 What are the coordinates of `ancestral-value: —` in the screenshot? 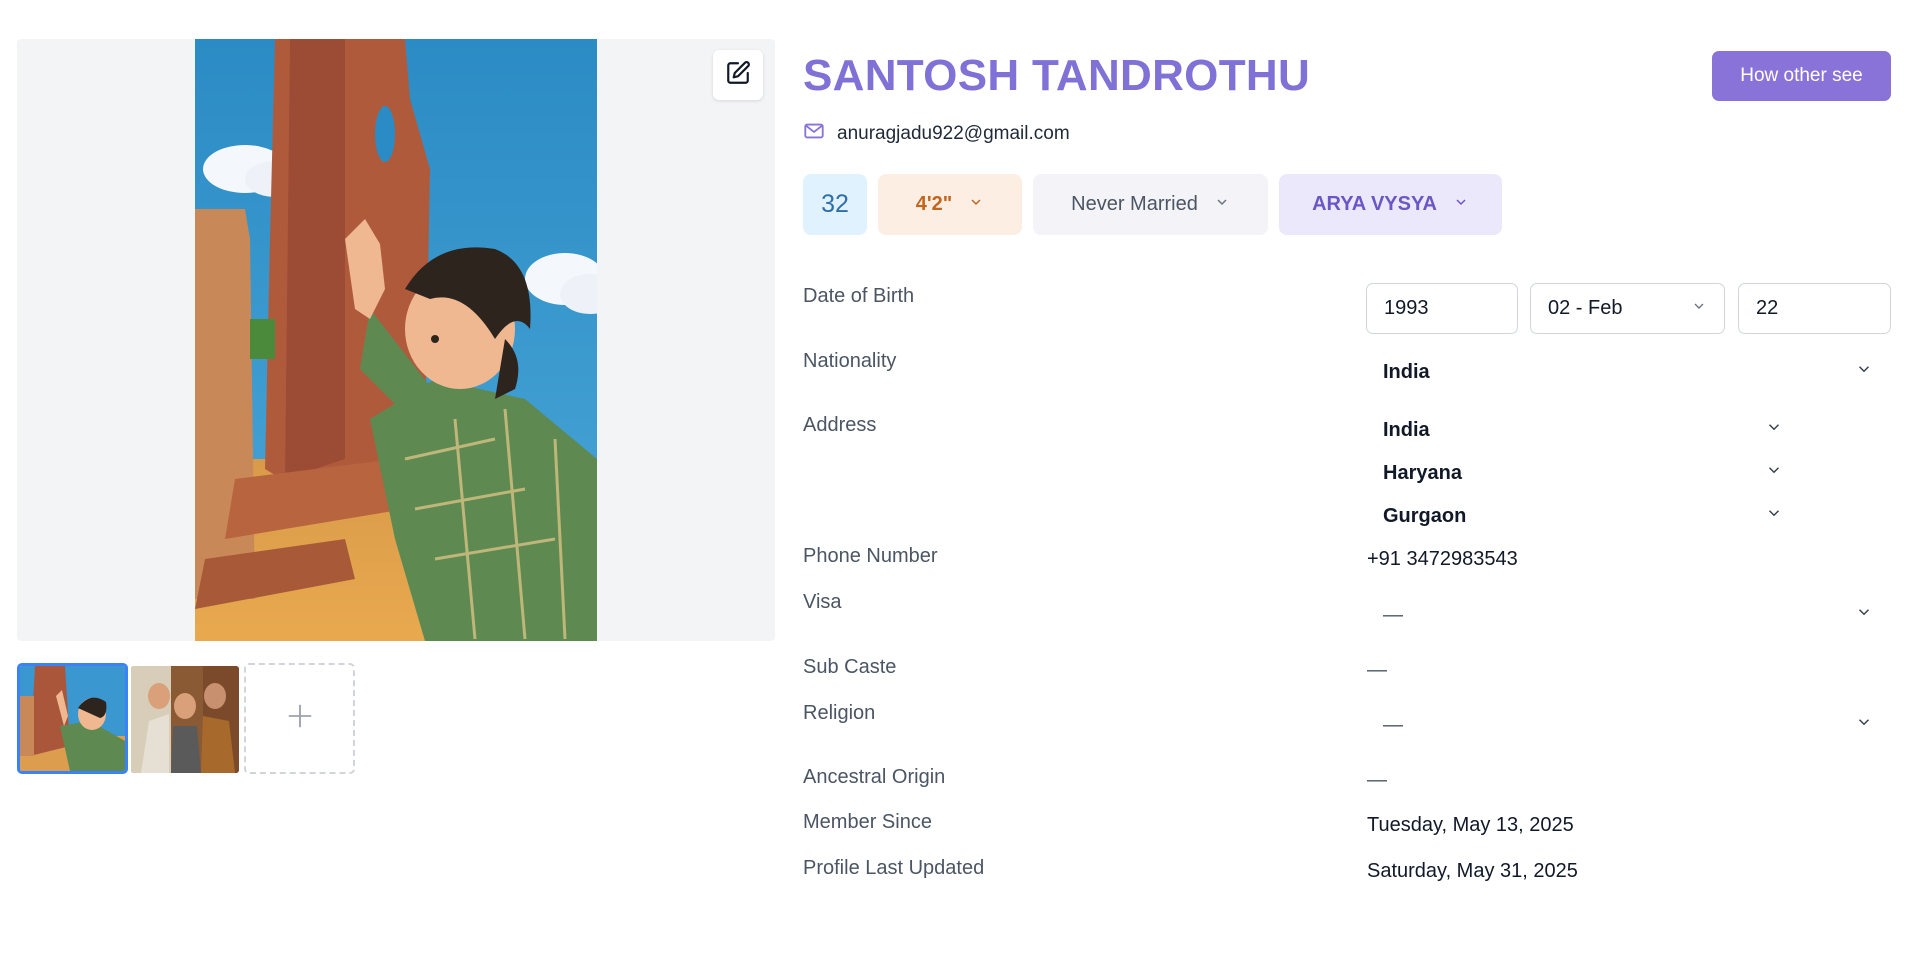 It's located at (1377, 780).